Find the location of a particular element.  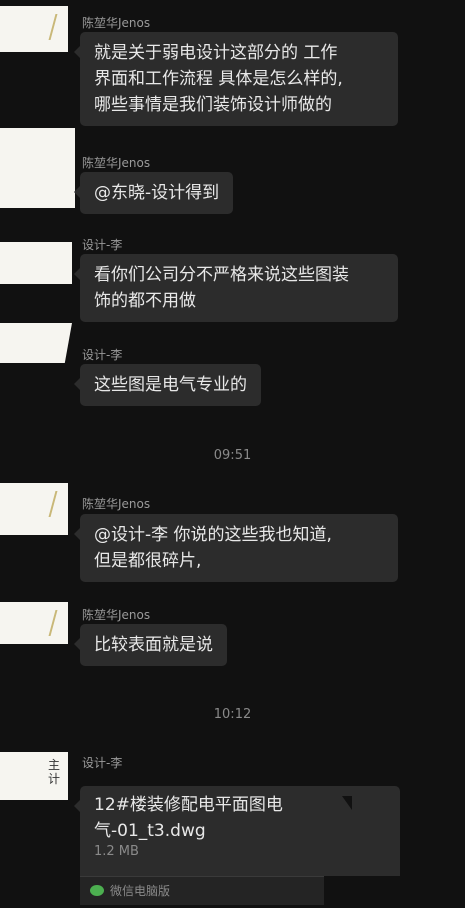

file-name: 12#楼装修配电平面图电气-01_t3.dwg is located at coordinates (188, 818).